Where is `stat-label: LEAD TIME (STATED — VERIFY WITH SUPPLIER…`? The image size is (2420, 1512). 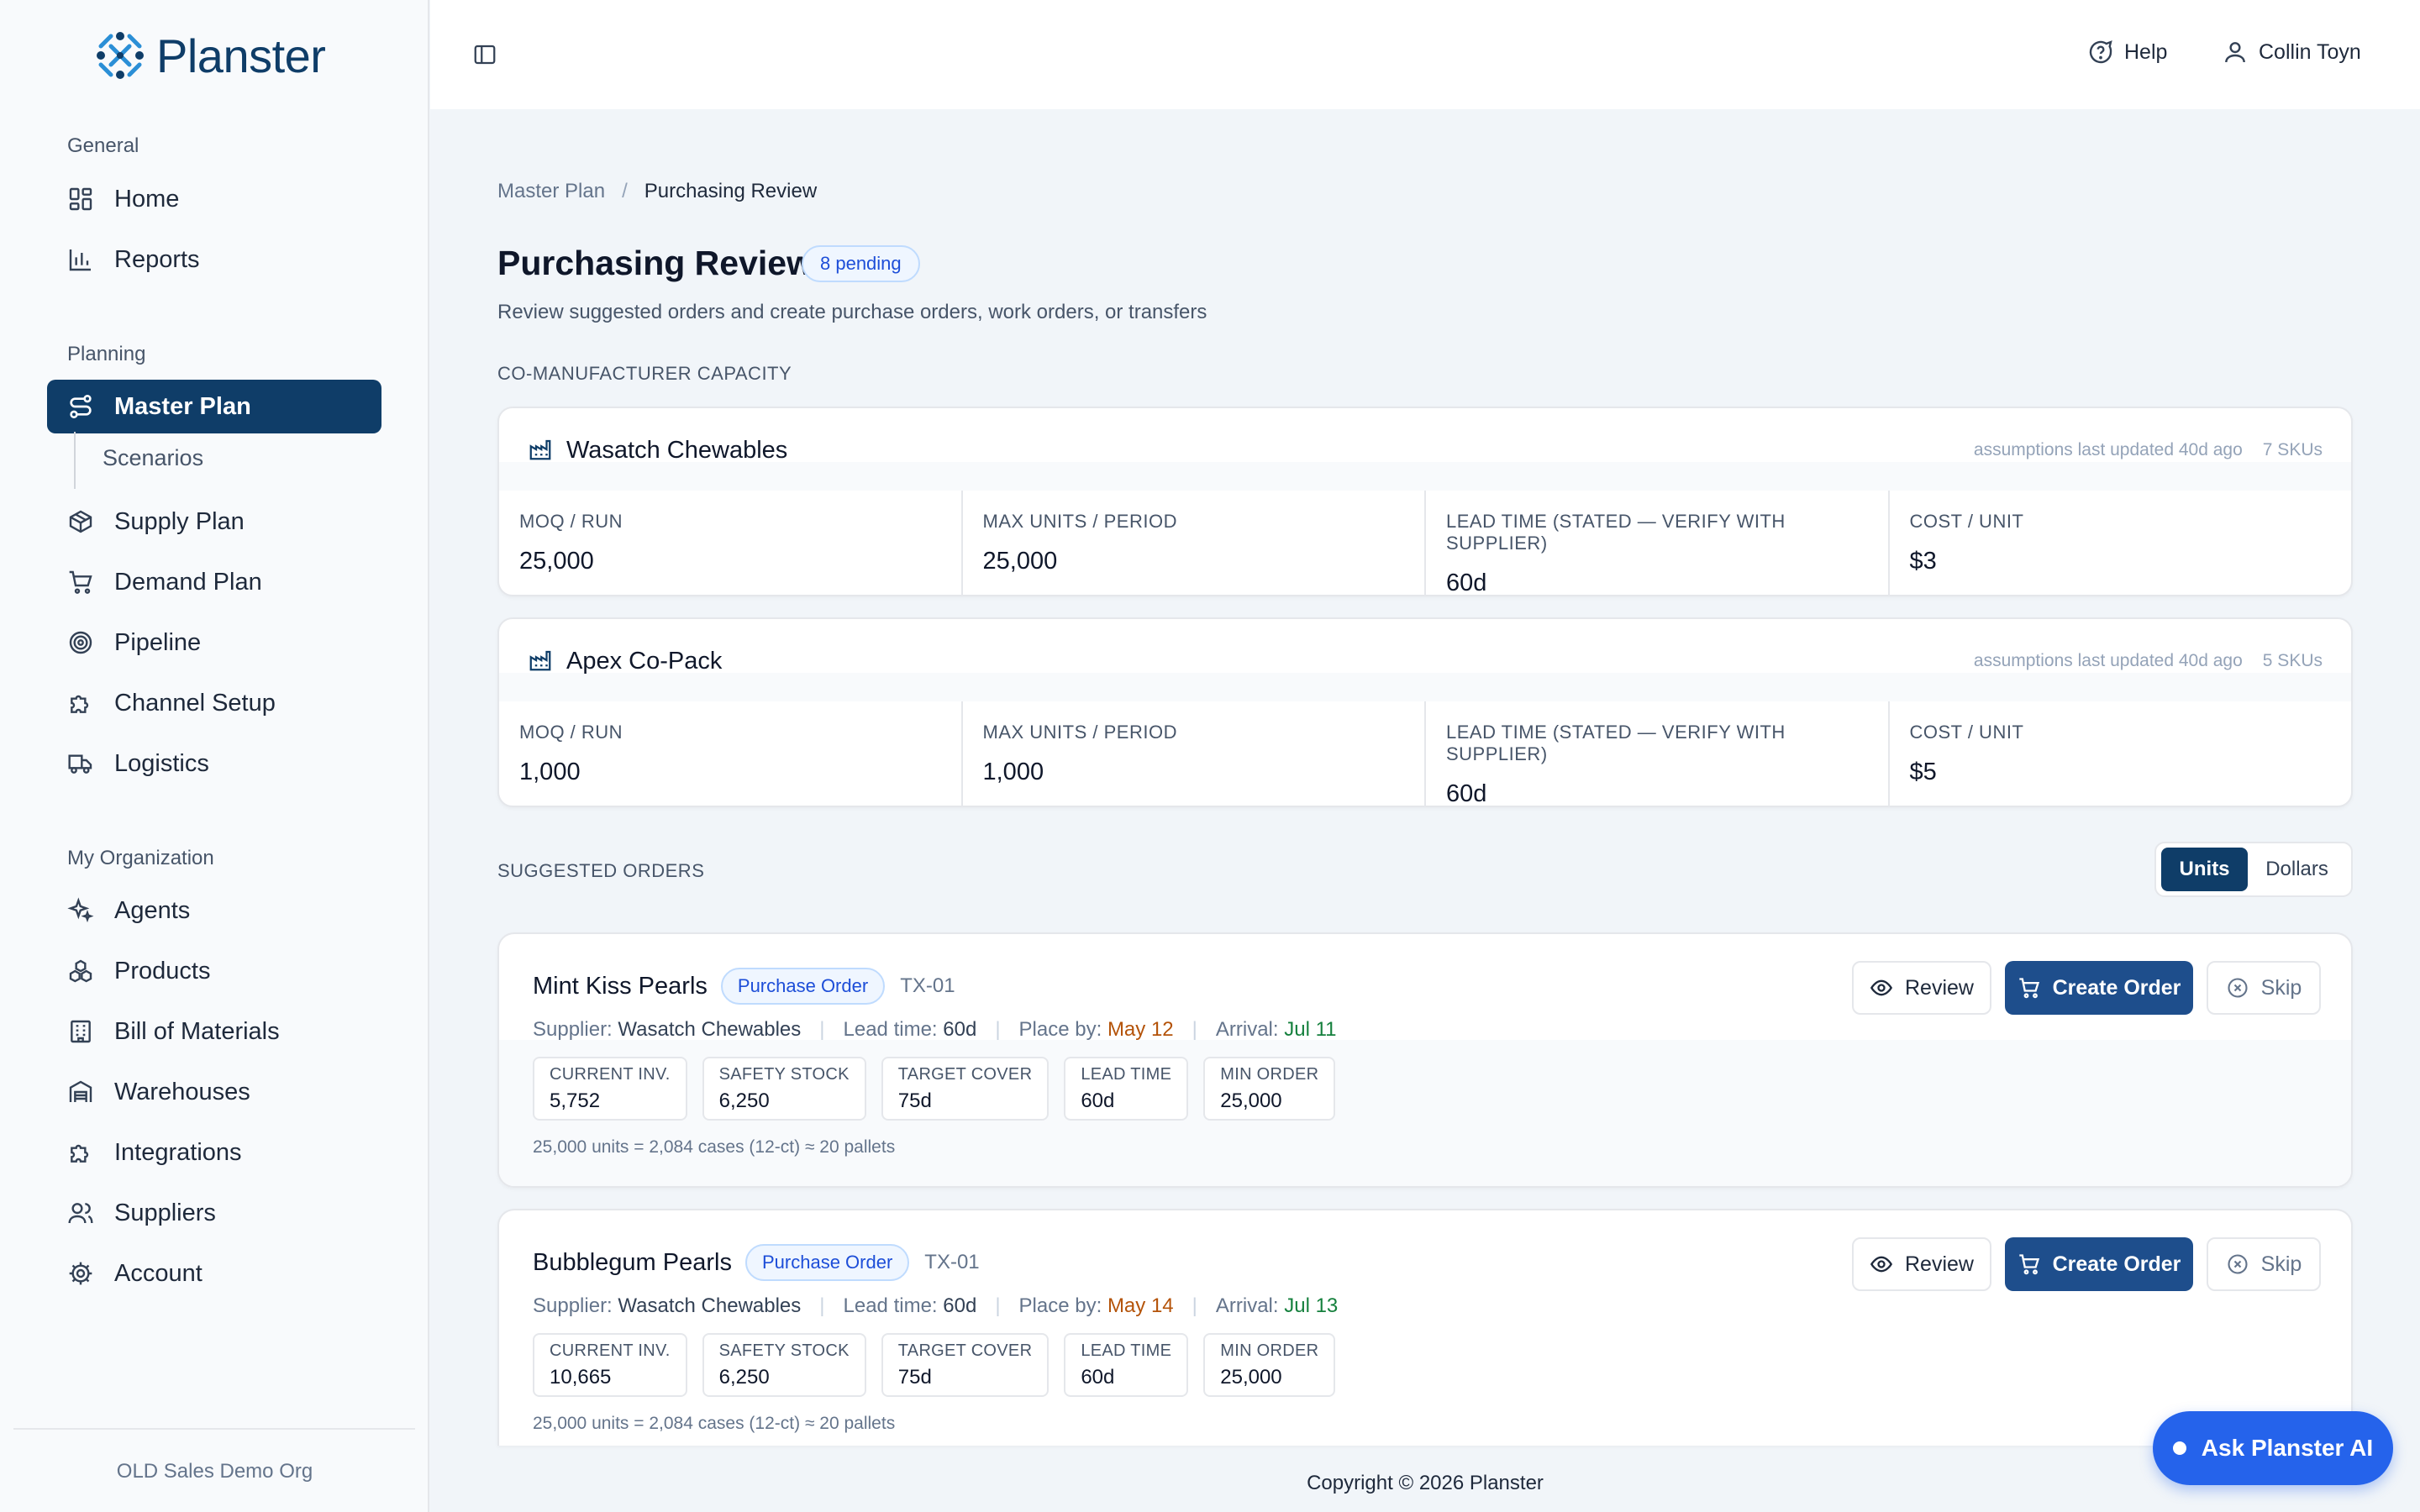
stat-label: LEAD TIME (STATED — VERIFY WITH SUPPLIER… is located at coordinates (1616, 532).